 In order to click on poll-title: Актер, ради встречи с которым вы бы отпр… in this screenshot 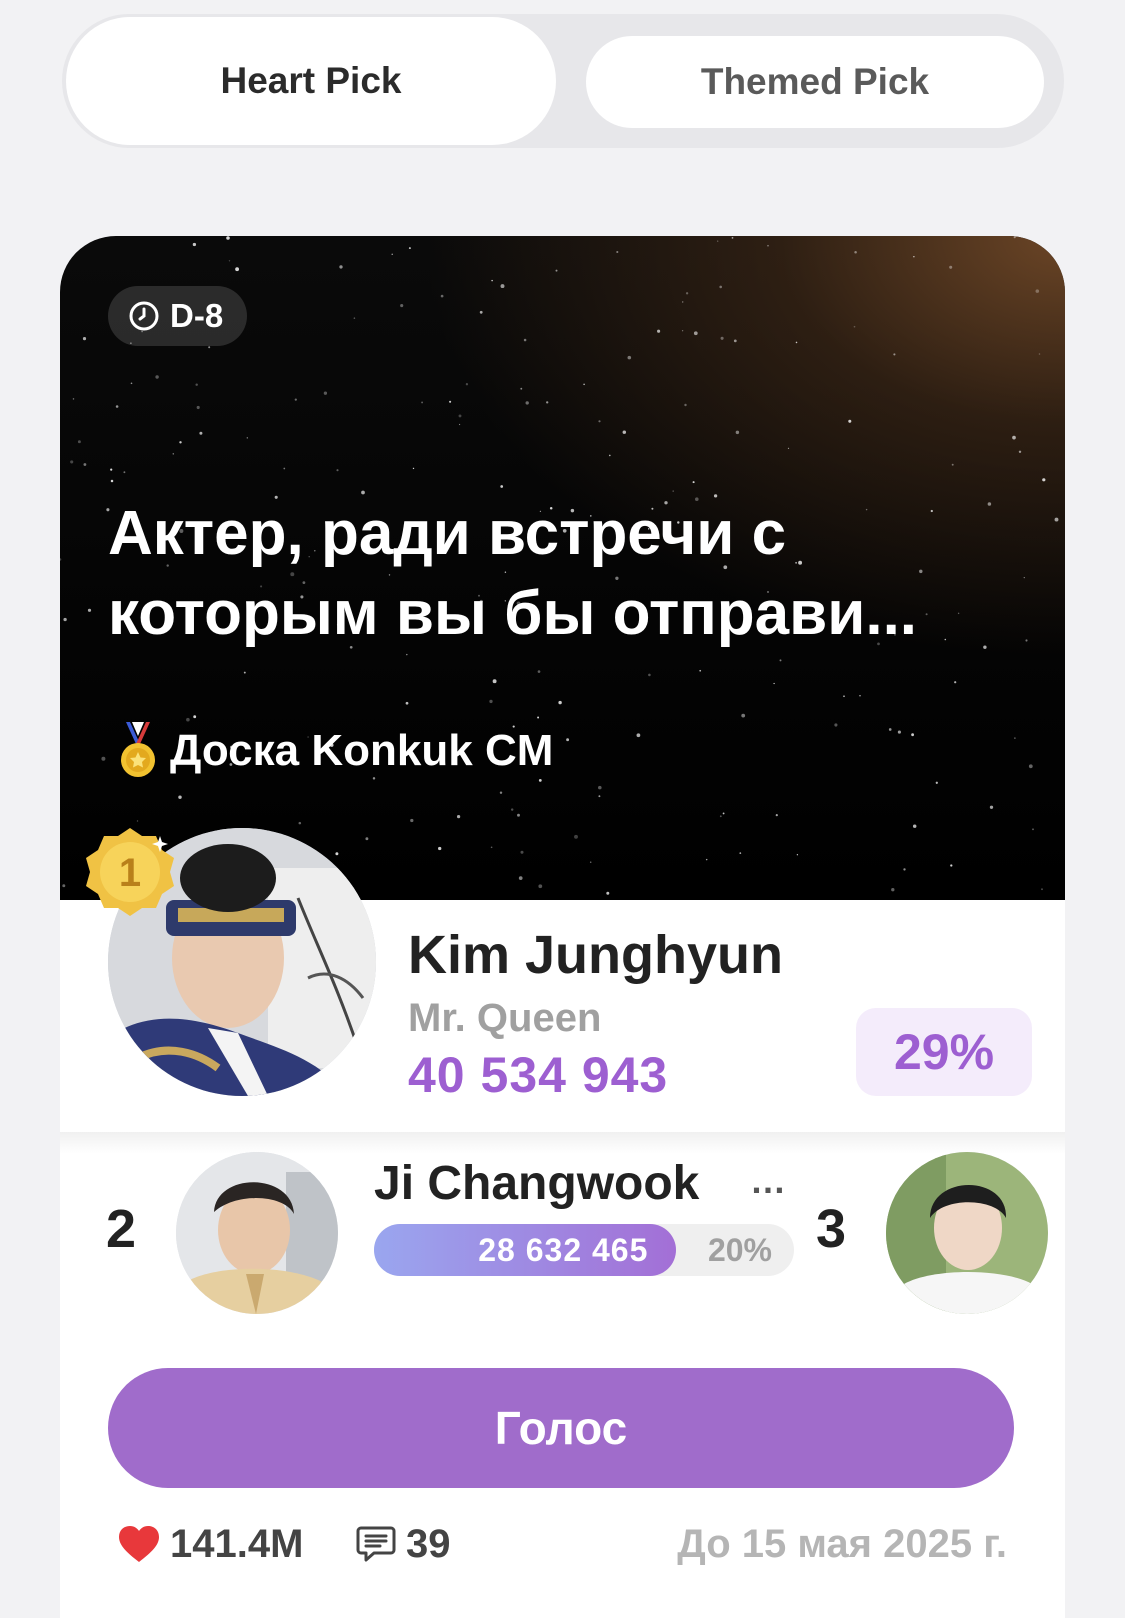, I will do `click(513, 573)`.